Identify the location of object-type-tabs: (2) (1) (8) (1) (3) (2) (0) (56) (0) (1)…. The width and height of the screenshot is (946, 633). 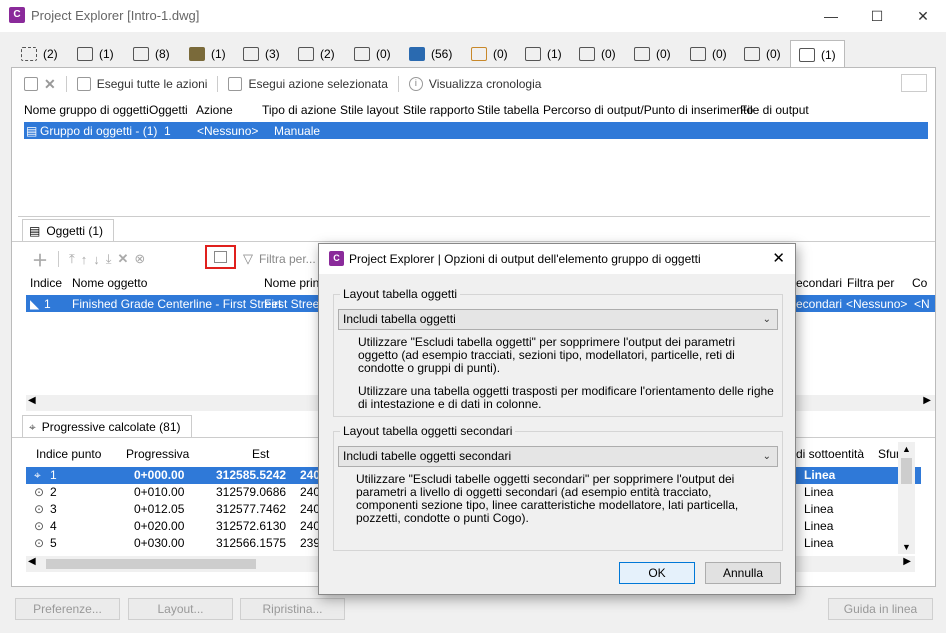
(473, 53).